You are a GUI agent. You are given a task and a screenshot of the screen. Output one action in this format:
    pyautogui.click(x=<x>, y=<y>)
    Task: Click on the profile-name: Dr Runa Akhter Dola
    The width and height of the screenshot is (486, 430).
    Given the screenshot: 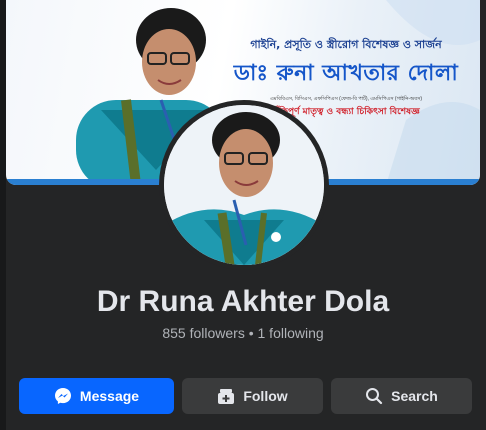 What is the action you would take?
    pyautogui.click(x=243, y=301)
    